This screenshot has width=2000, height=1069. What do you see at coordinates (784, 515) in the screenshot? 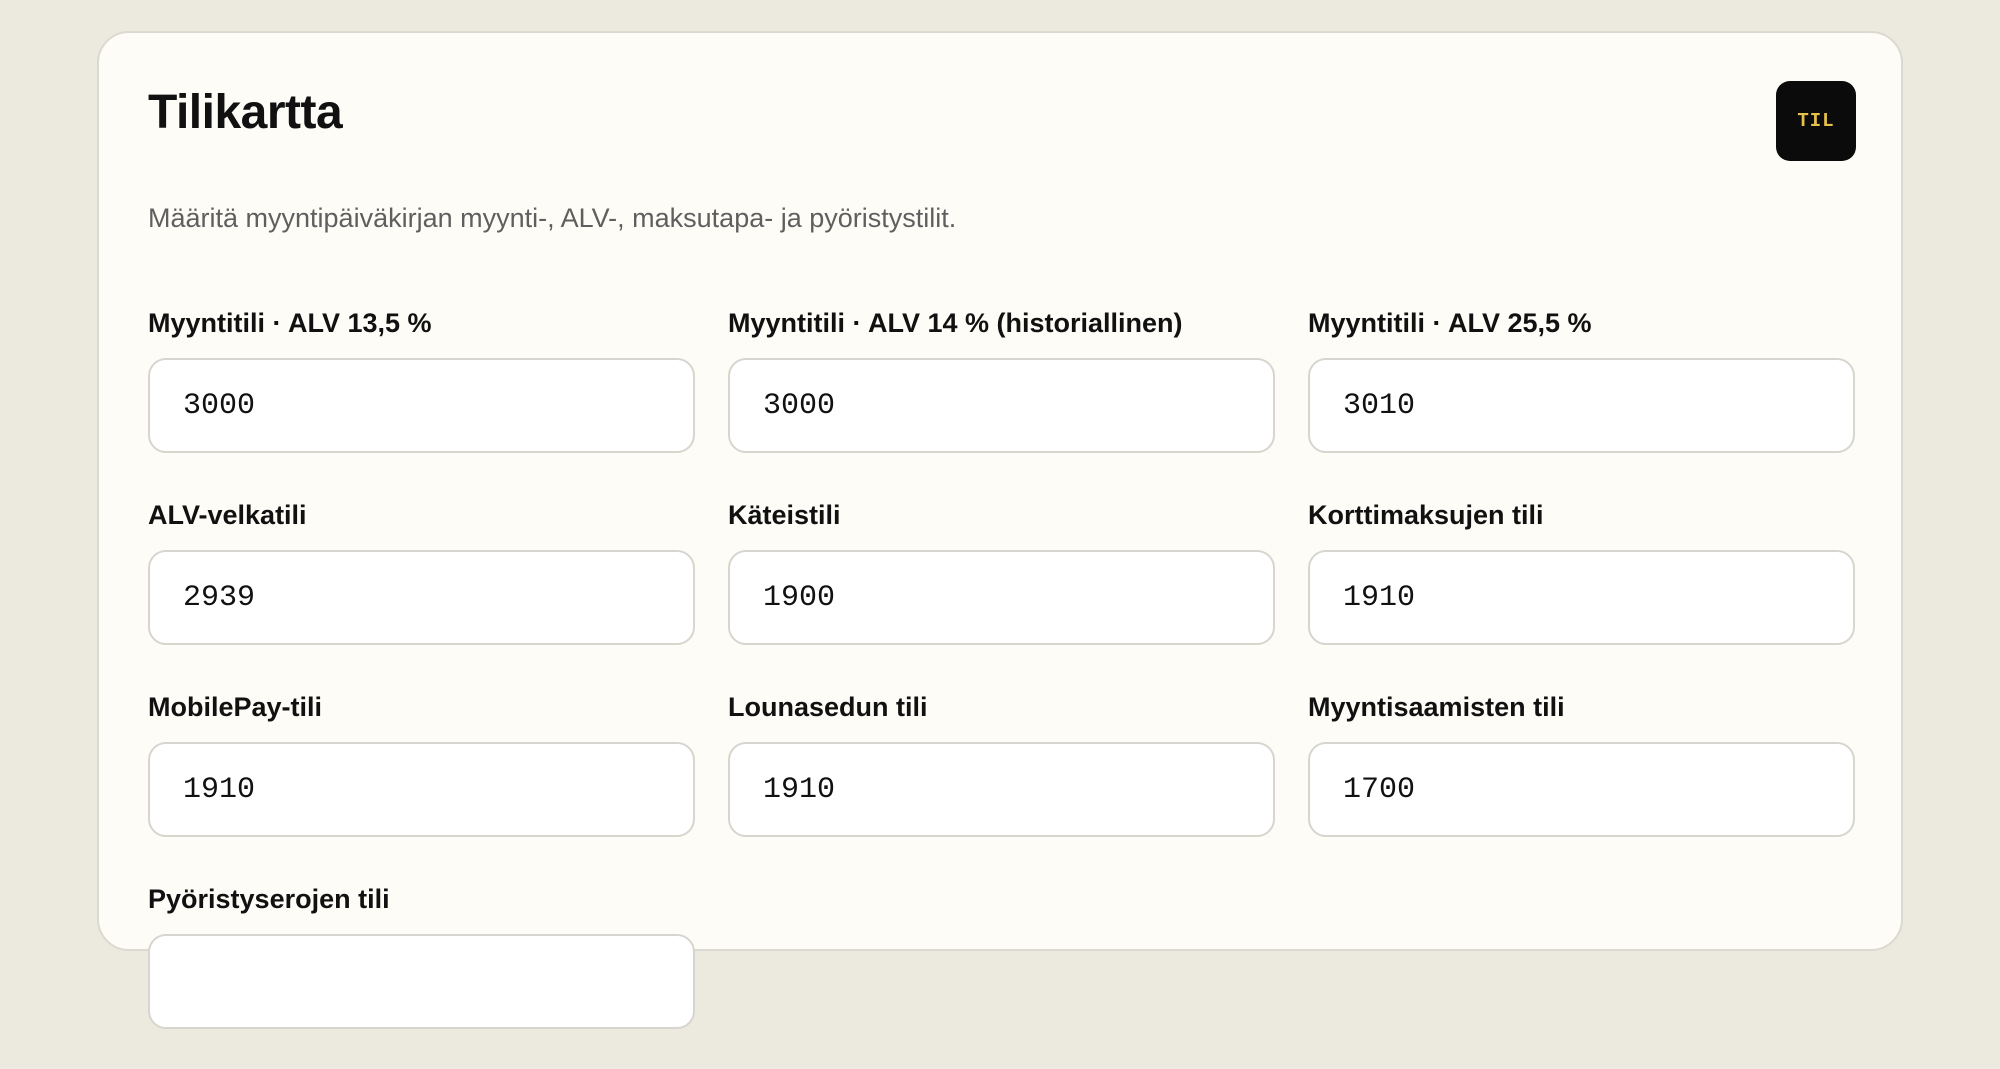
I see `field-label: Käteistili` at bounding box center [784, 515].